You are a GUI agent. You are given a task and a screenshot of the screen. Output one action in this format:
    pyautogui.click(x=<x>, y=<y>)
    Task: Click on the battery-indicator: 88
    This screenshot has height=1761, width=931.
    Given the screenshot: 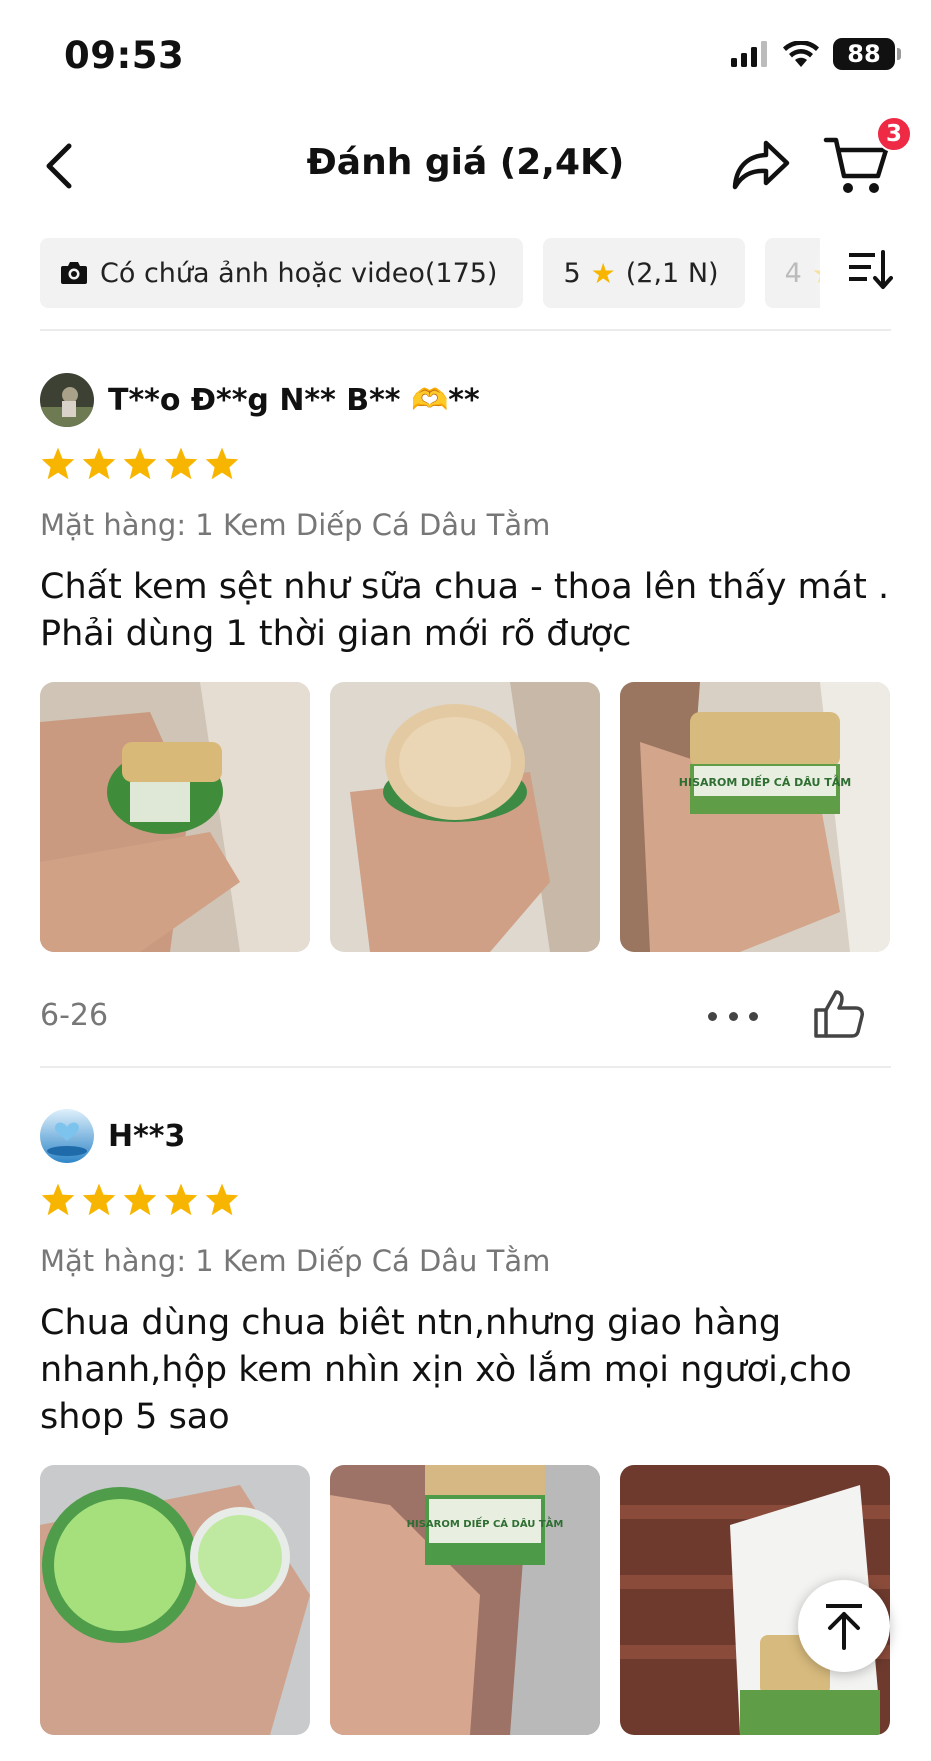 What is the action you would take?
    pyautogui.click(x=867, y=54)
    